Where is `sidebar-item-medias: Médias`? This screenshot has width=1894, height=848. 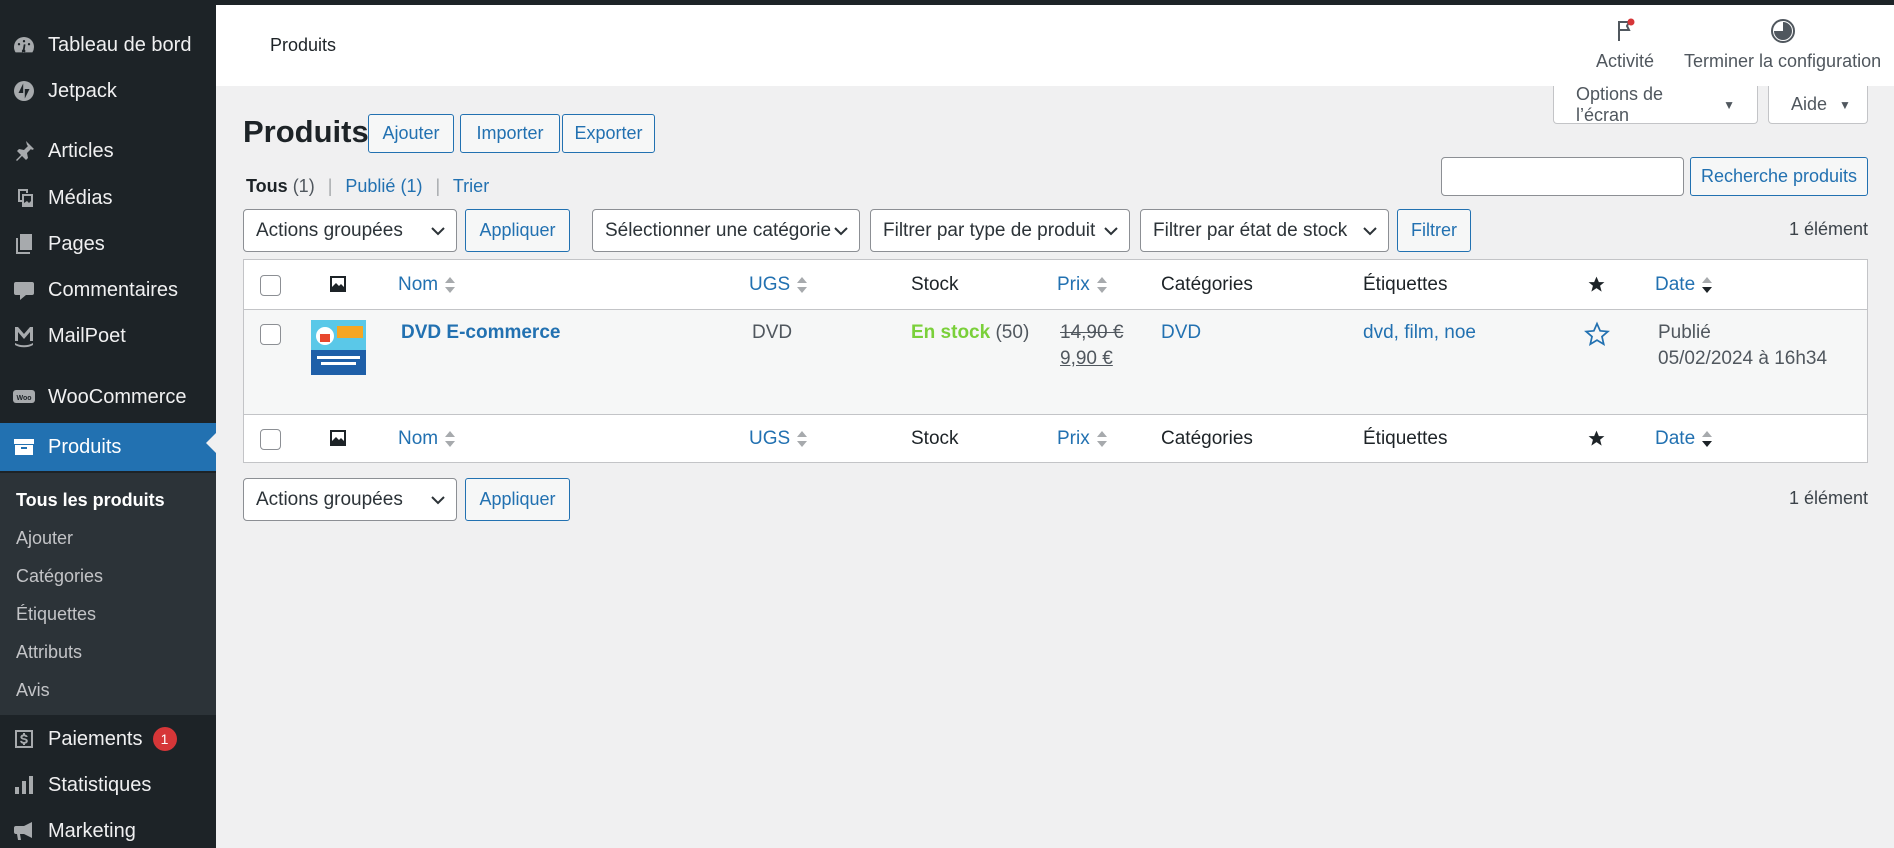 sidebar-item-medias: Médias is located at coordinates (108, 198).